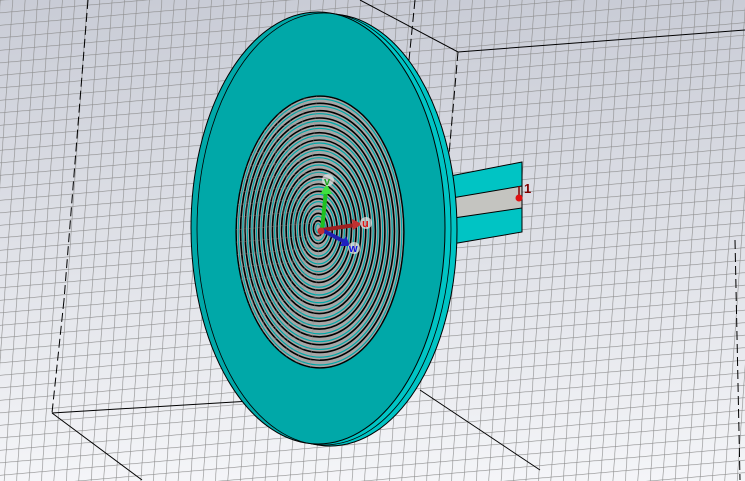 This screenshot has width=745, height=481. What do you see at coordinates (327, 182) in the screenshot?
I see `axis-v-label: v` at bounding box center [327, 182].